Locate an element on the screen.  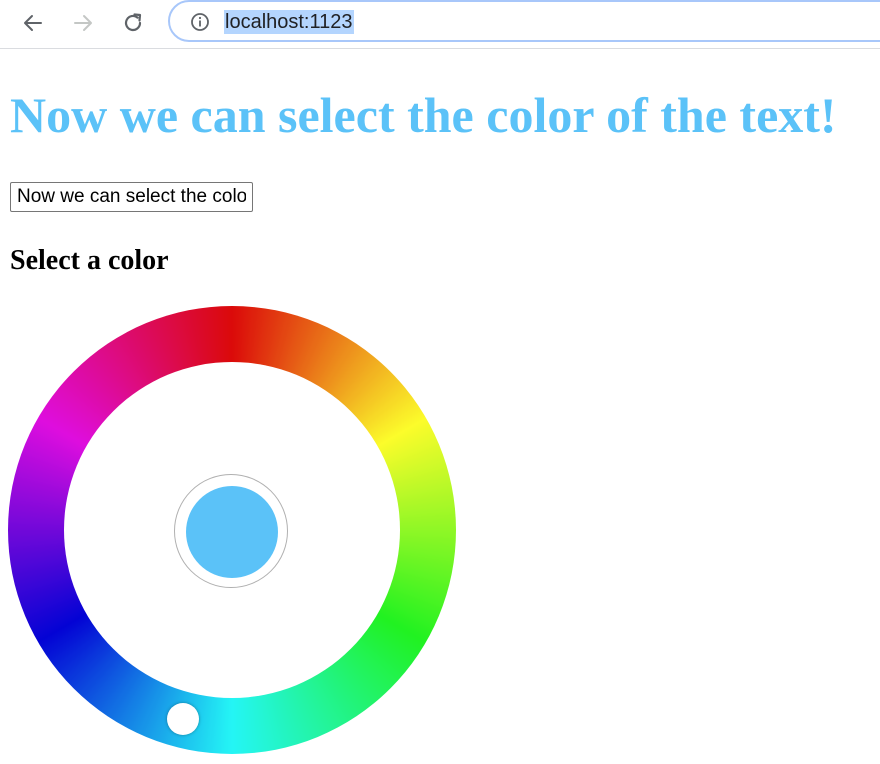
reload-icon is located at coordinates (133, 22).